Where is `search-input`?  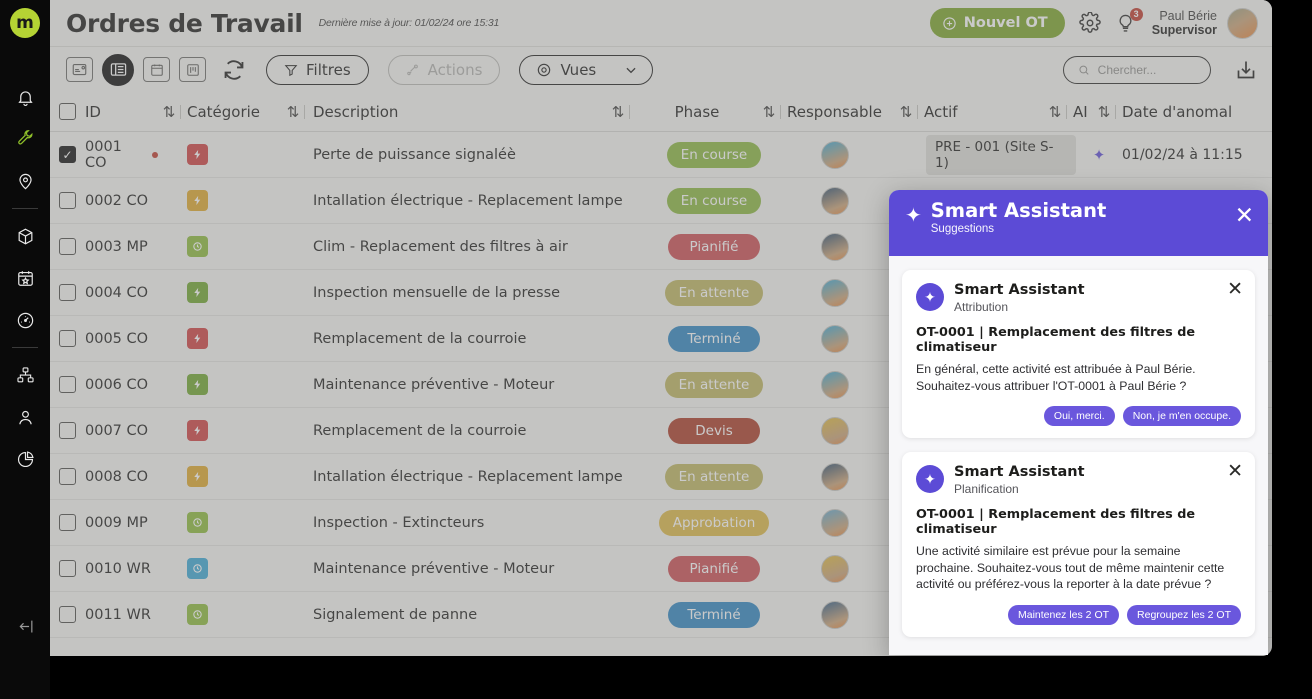
search-input is located at coordinates (1146, 69).